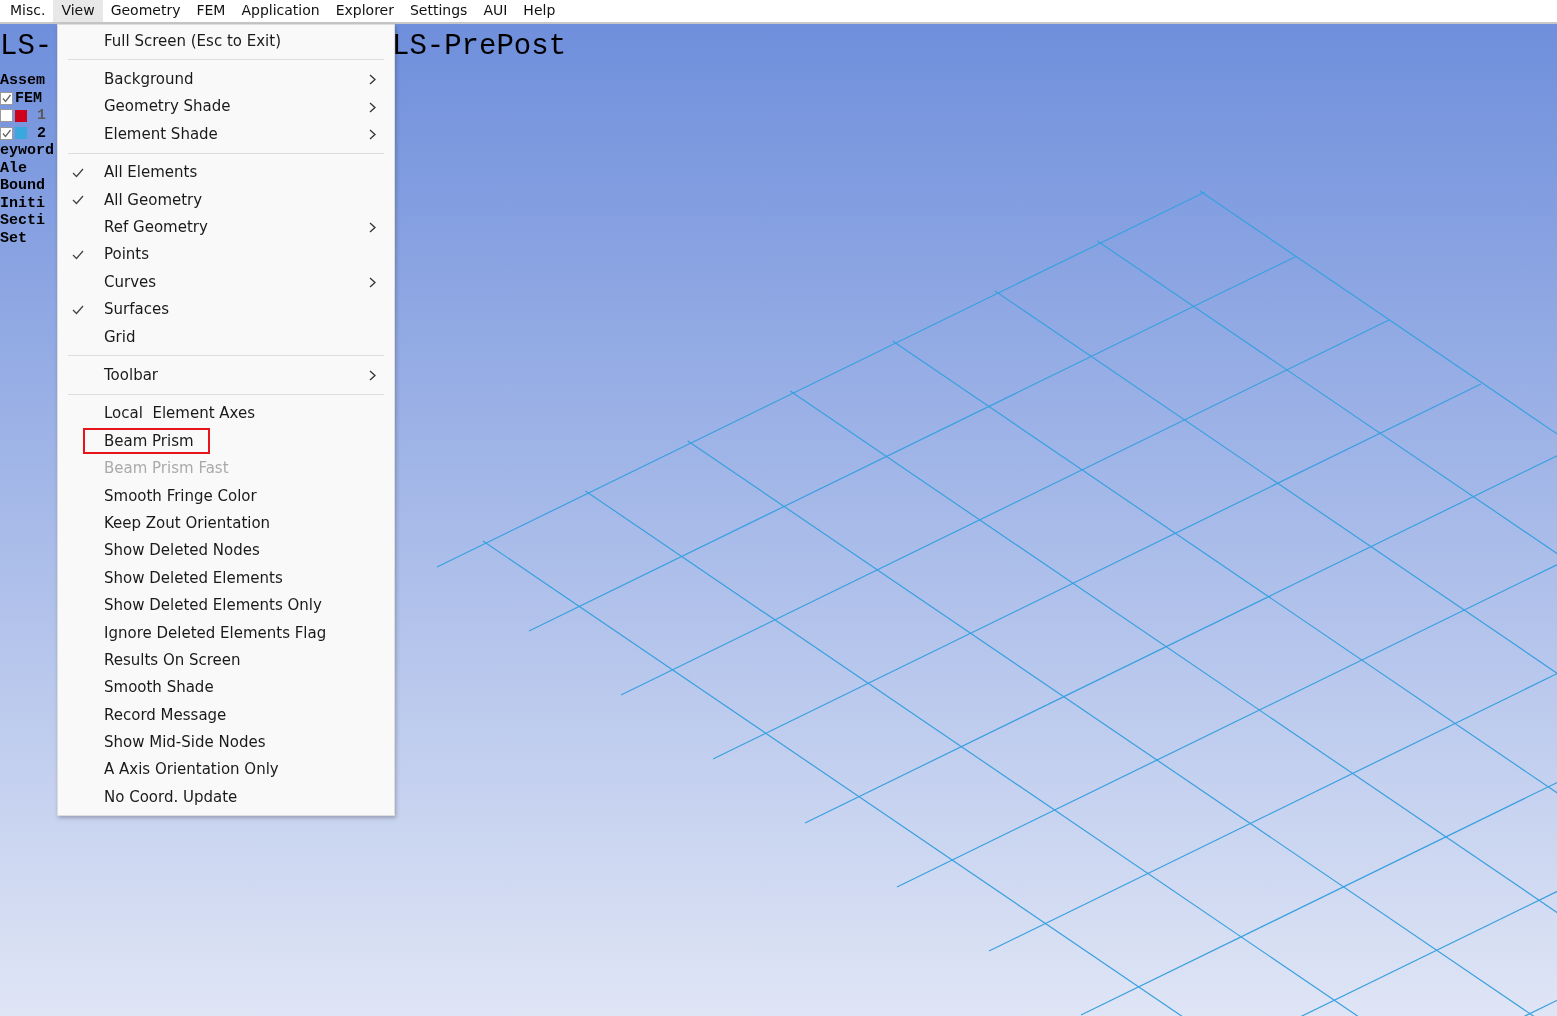 The image size is (1557, 1016). Describe the element at coordinates (167, 106) in the screenshot. I see `menu-item: Geometry Shade` at that location.